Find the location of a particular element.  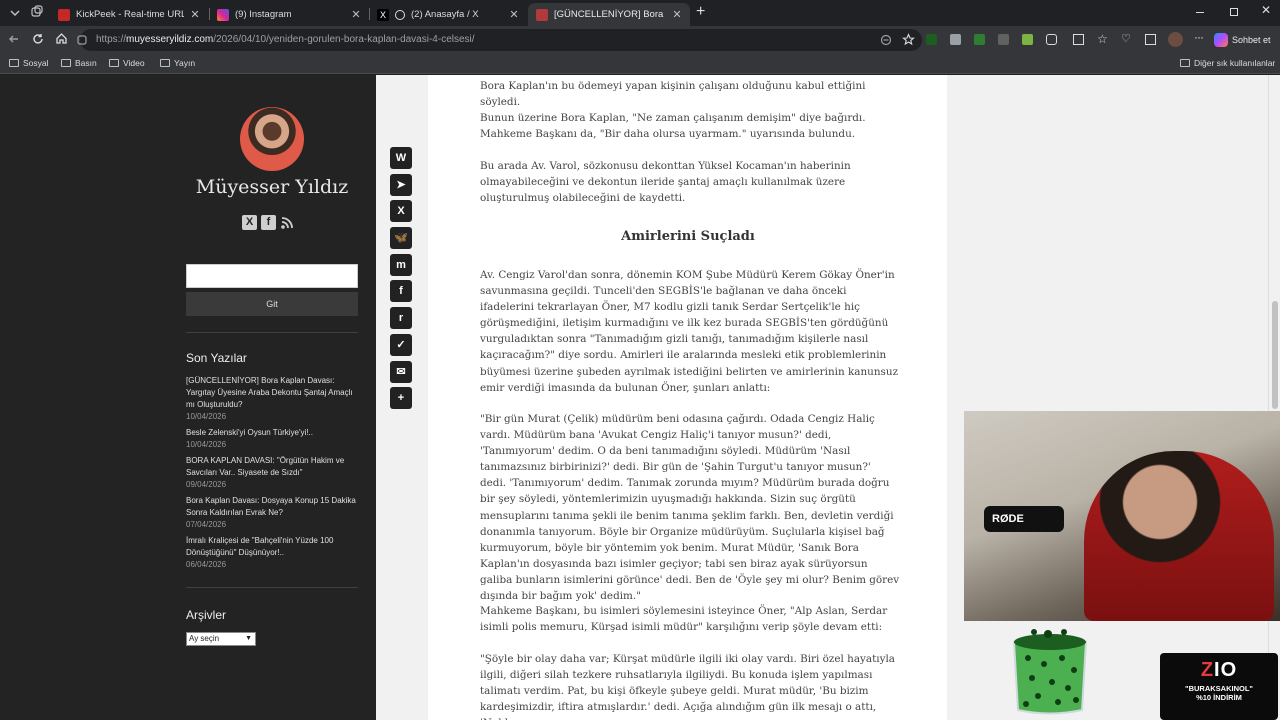

reading-mode-icon is located at coordinates (886, 40).